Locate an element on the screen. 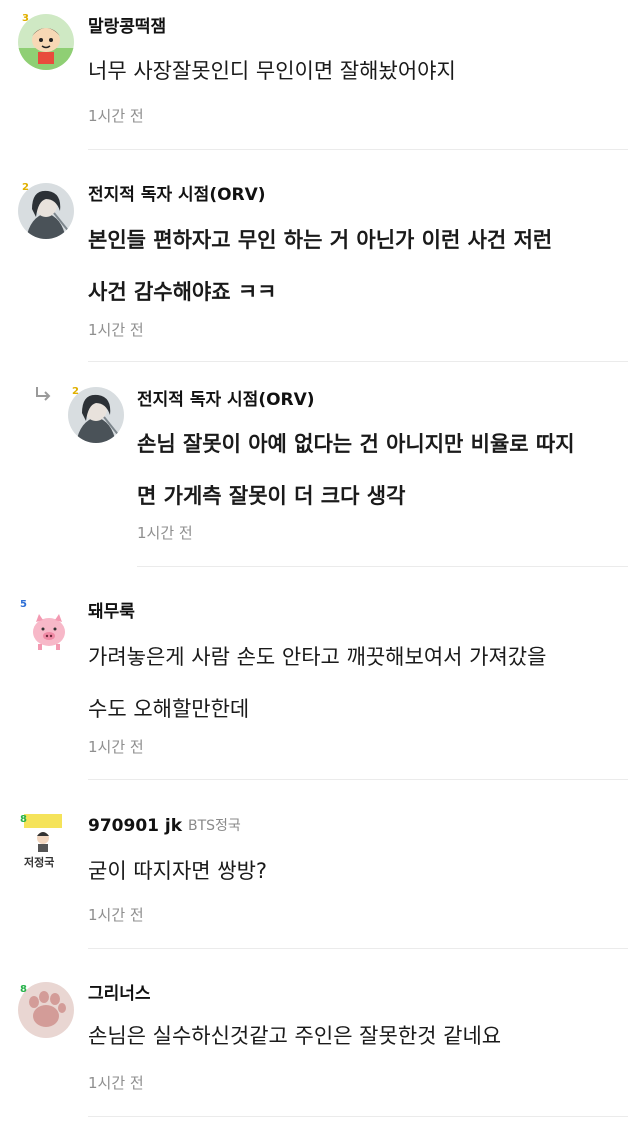 Image resolution: width=640 pixels, height=1129 pixels. comment-line: 굳이 따지자면 쌍방? is located at coordinates (178, 871).